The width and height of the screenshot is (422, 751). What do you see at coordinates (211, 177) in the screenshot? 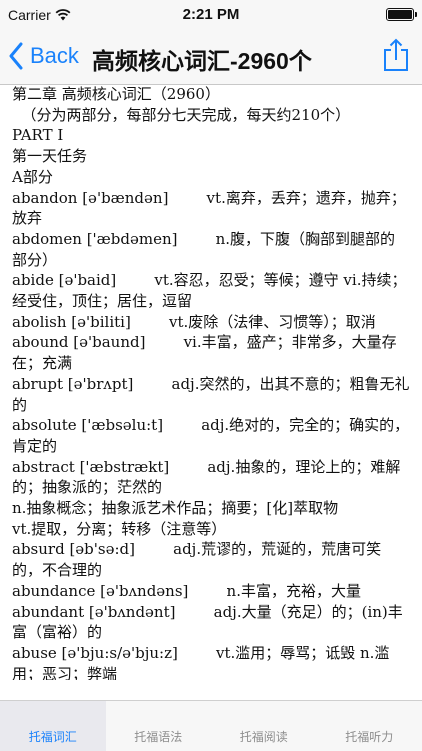
I see `text-line: A部分` at bounding box center [211, 177].